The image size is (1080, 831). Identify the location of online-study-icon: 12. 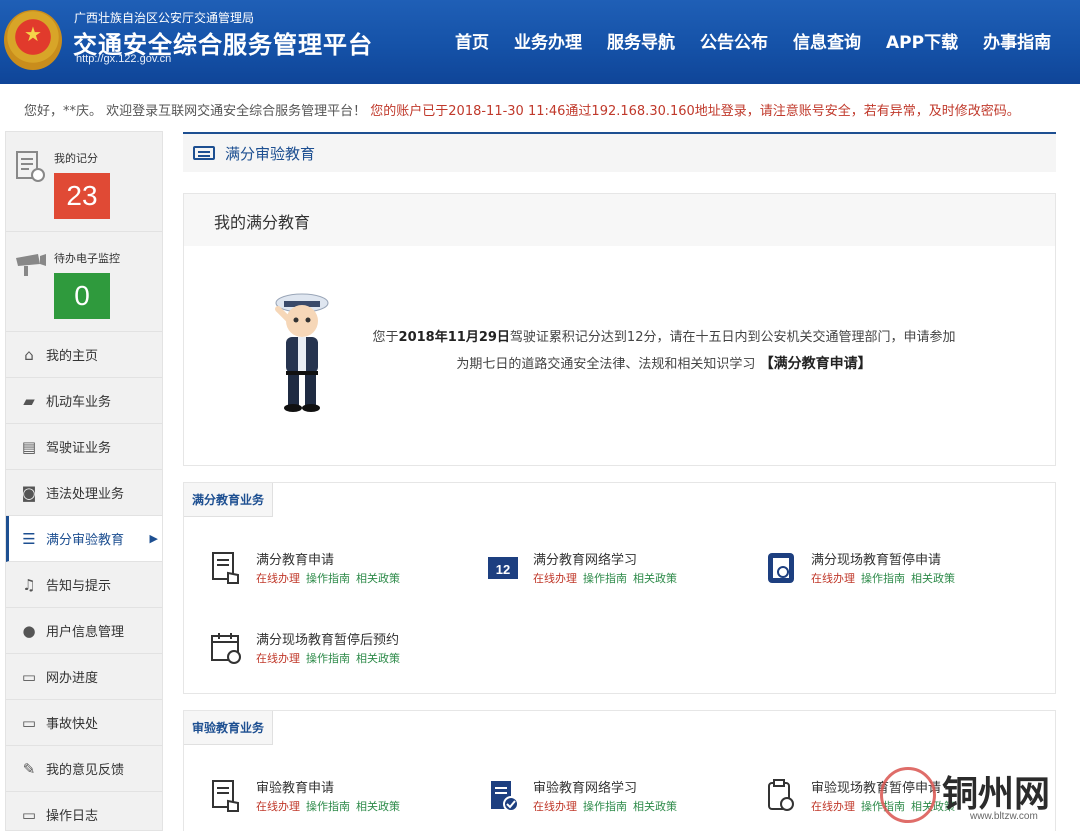
(503, 568).